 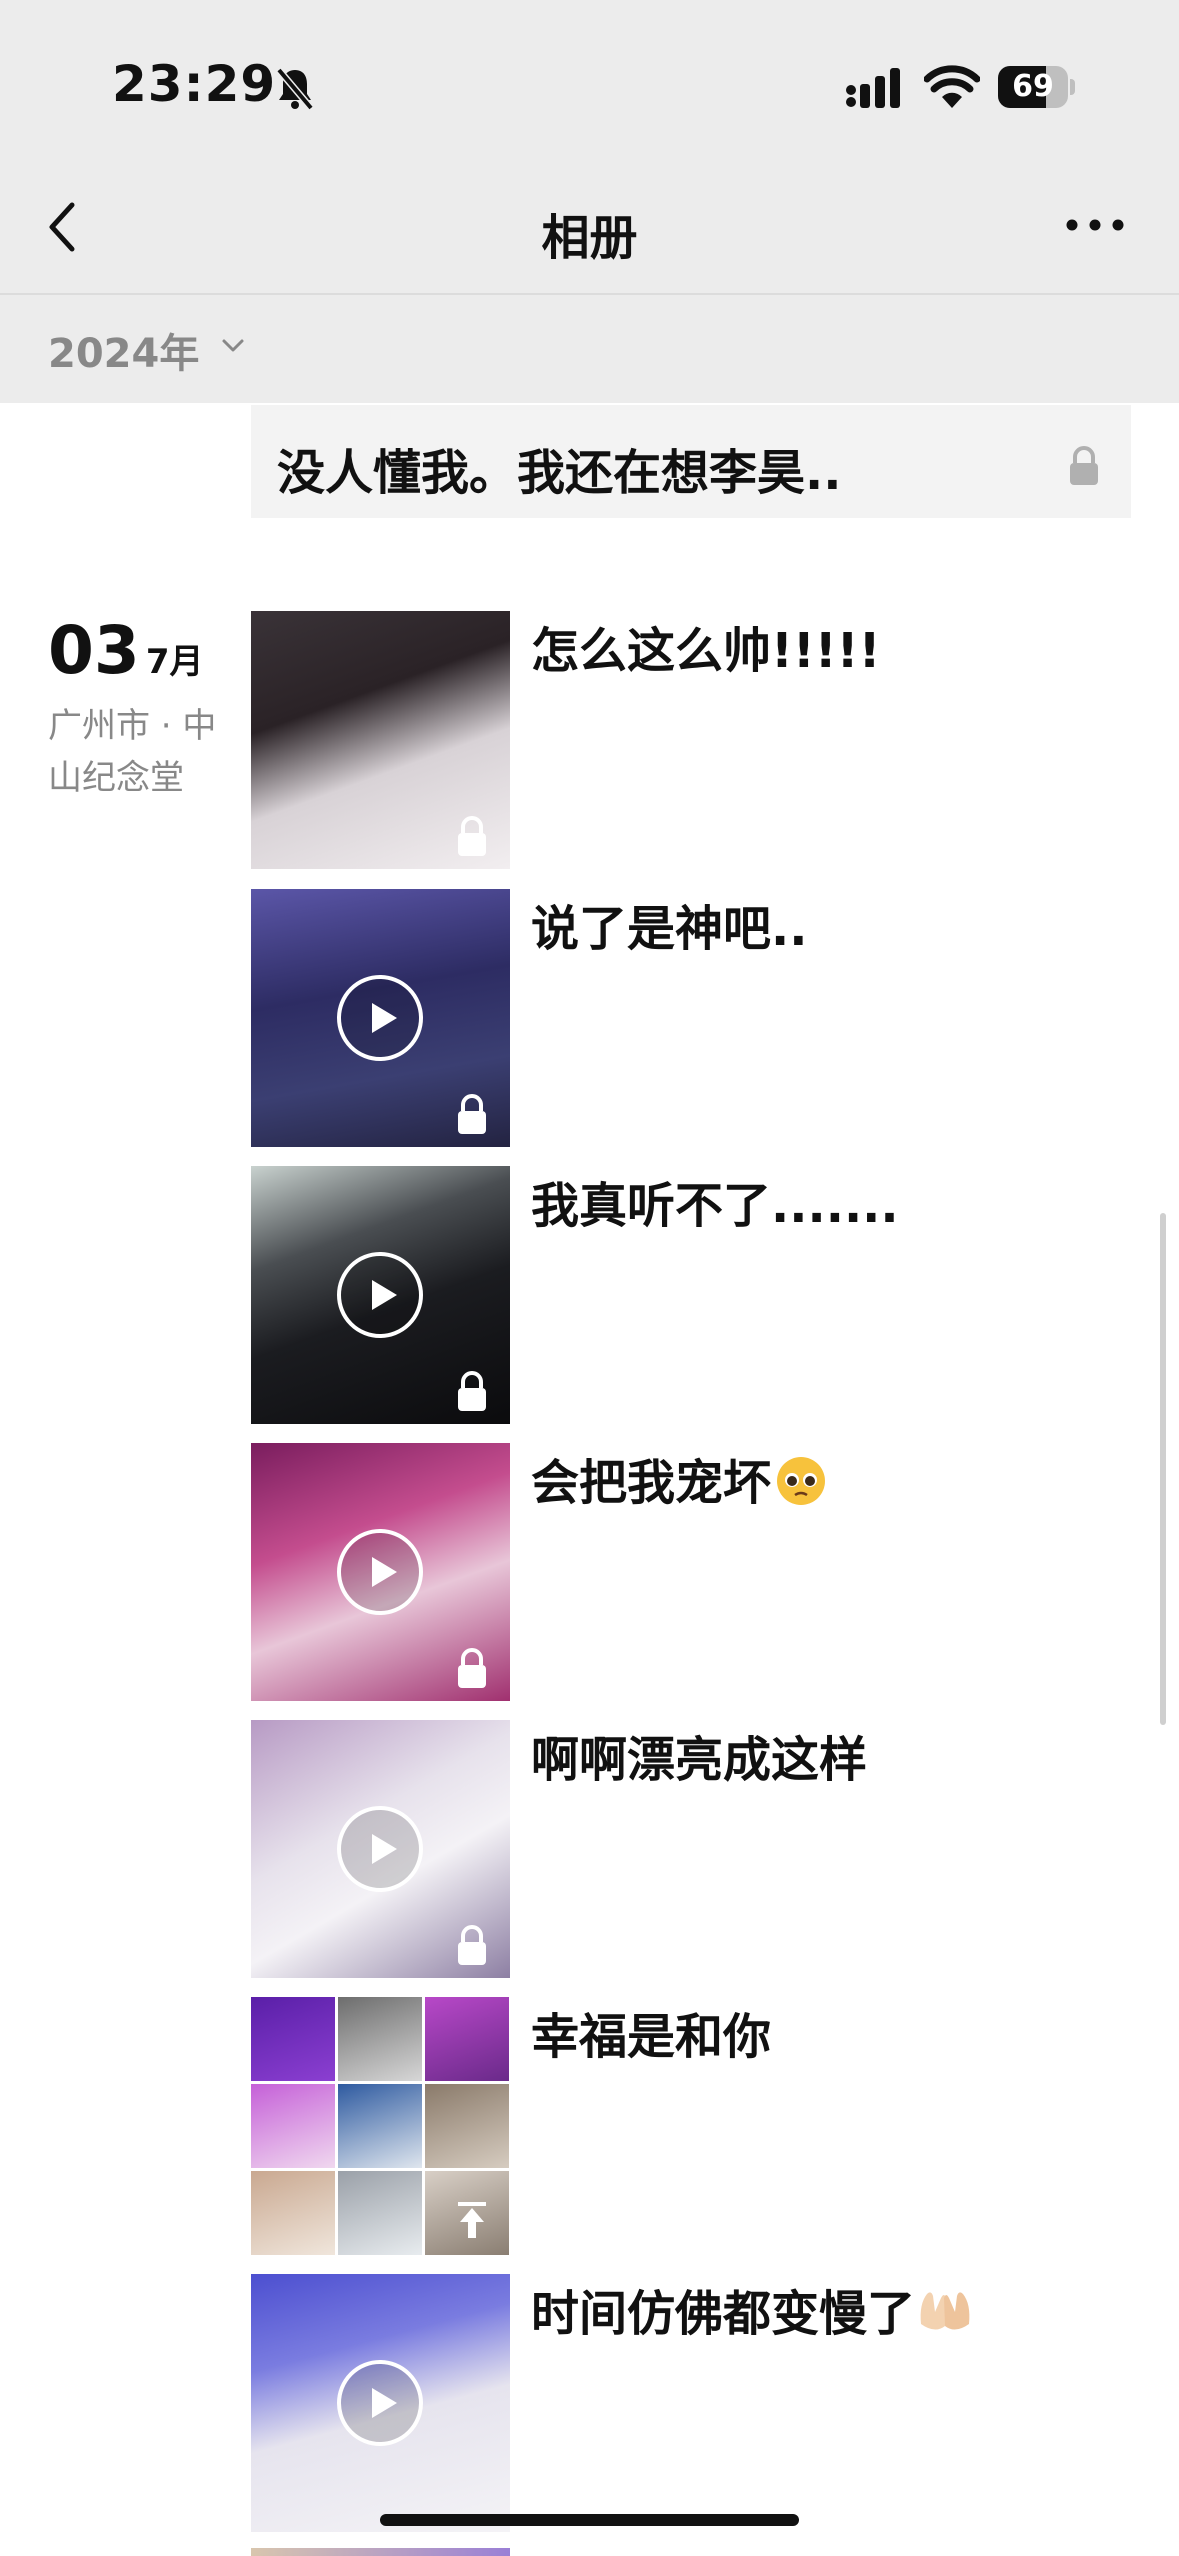 I want to click on more-options-icon, so click(x=1095, y=225).